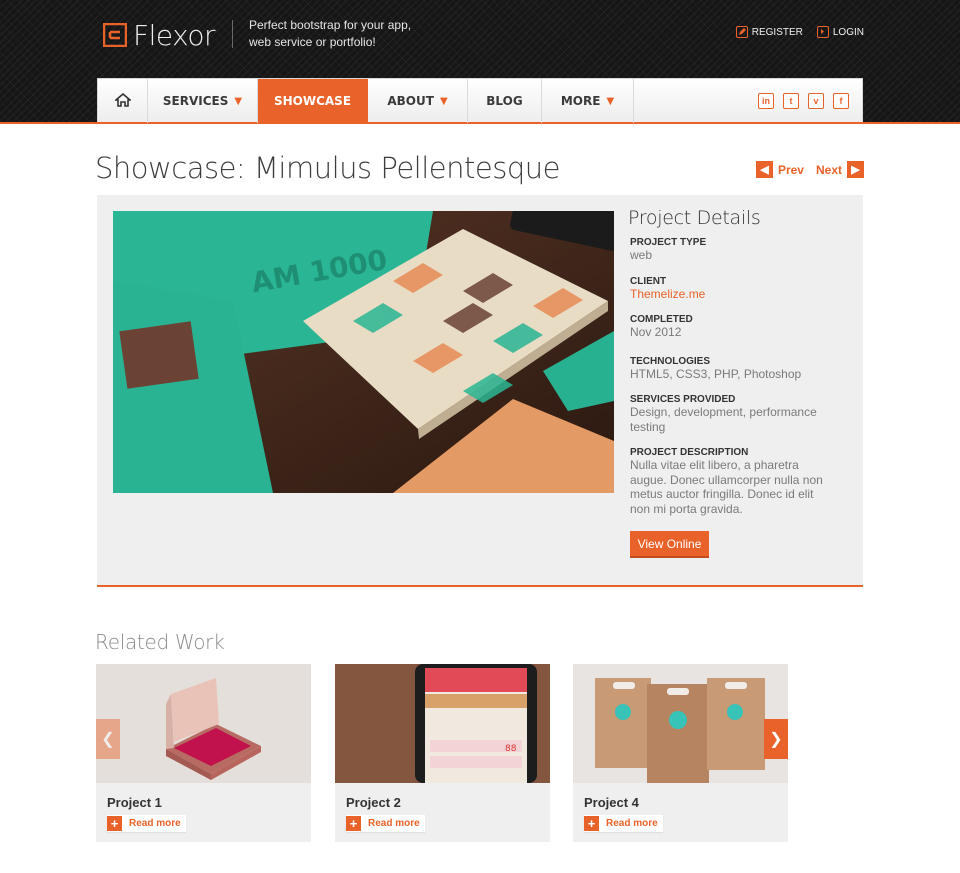  I want to click on nav-showcase-label: SHOWCASE, so click(312, 101).